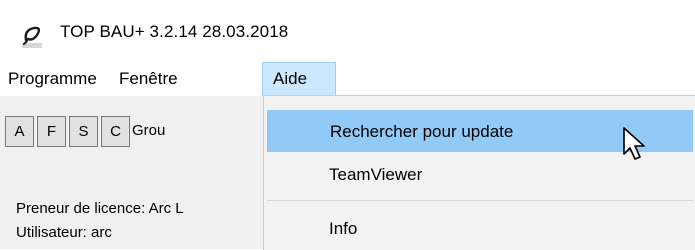 This screenshot has height=250, width=695. I want to click on toolbar-button-f: F, so click(51, 131).